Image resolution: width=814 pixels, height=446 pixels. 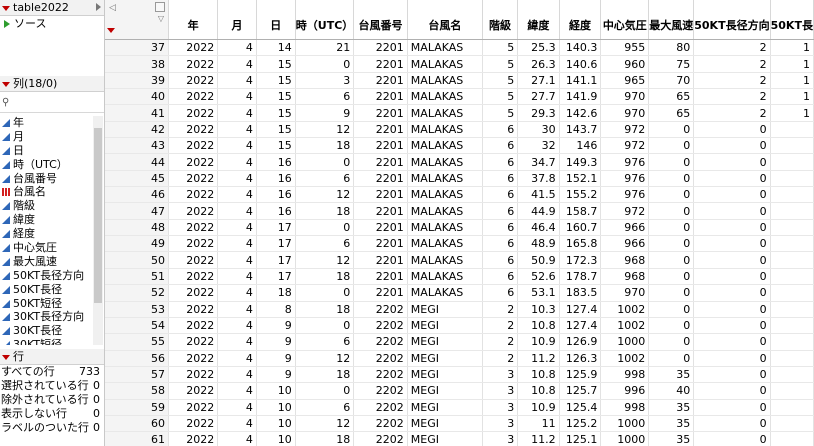 I want to click on table-cell: 152.1, so click(x=580, y=179).